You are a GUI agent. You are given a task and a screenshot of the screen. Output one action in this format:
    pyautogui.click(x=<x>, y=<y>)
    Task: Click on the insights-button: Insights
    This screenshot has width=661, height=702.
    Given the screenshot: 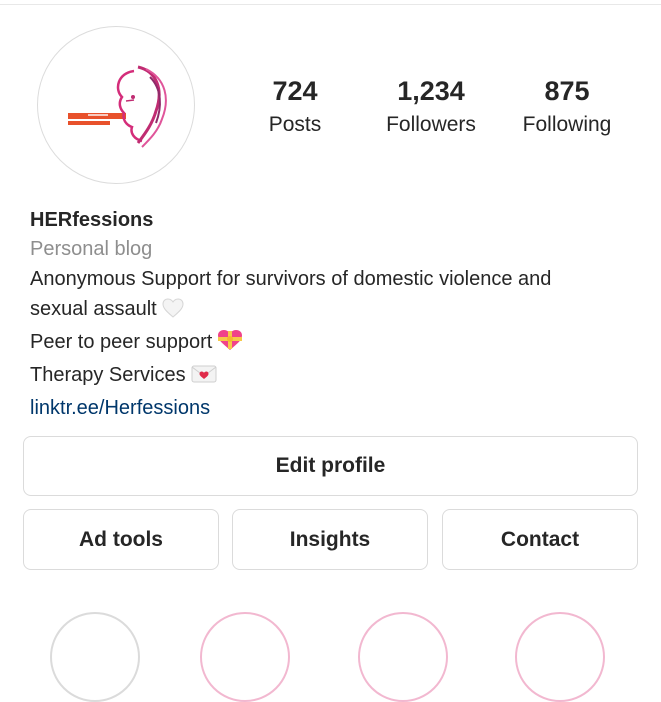 What is the action you would take?
    pyautogui.click(x=330, y=539)
    